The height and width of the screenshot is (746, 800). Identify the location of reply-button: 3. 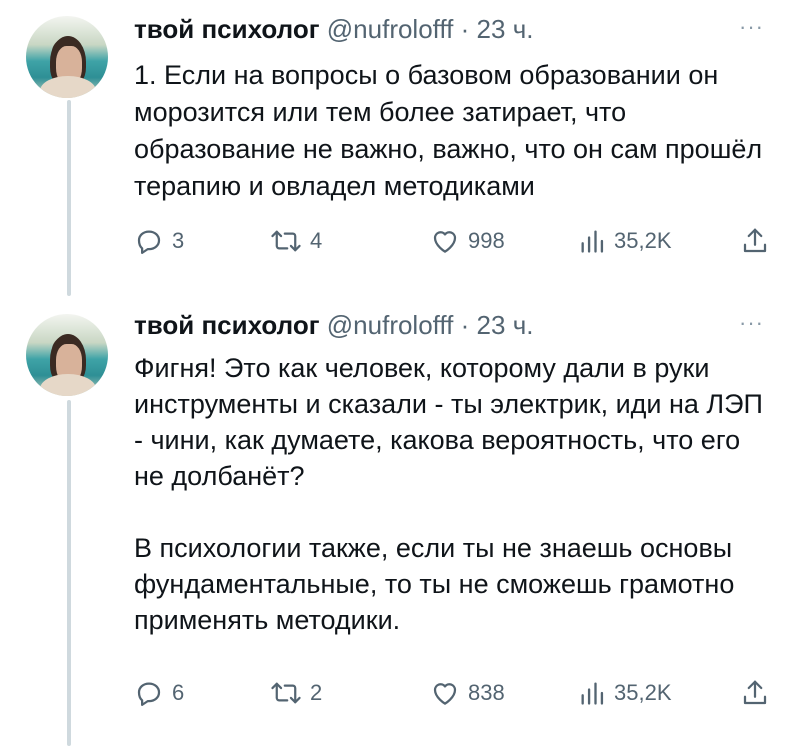
(159, 241).